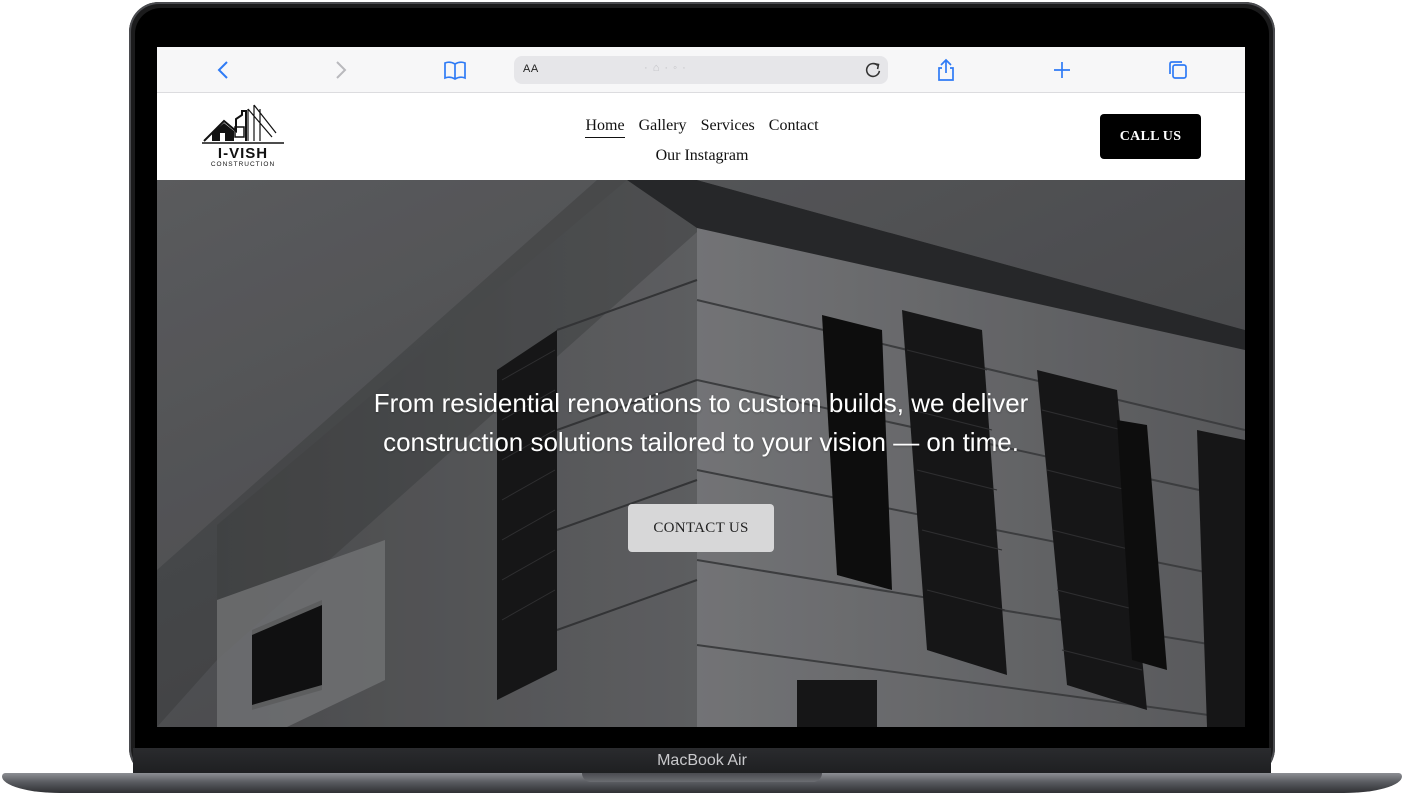 The image size is (1404, 807). I want to click on address-text: · ⌂ · ◦ ·, so click(665, 68).